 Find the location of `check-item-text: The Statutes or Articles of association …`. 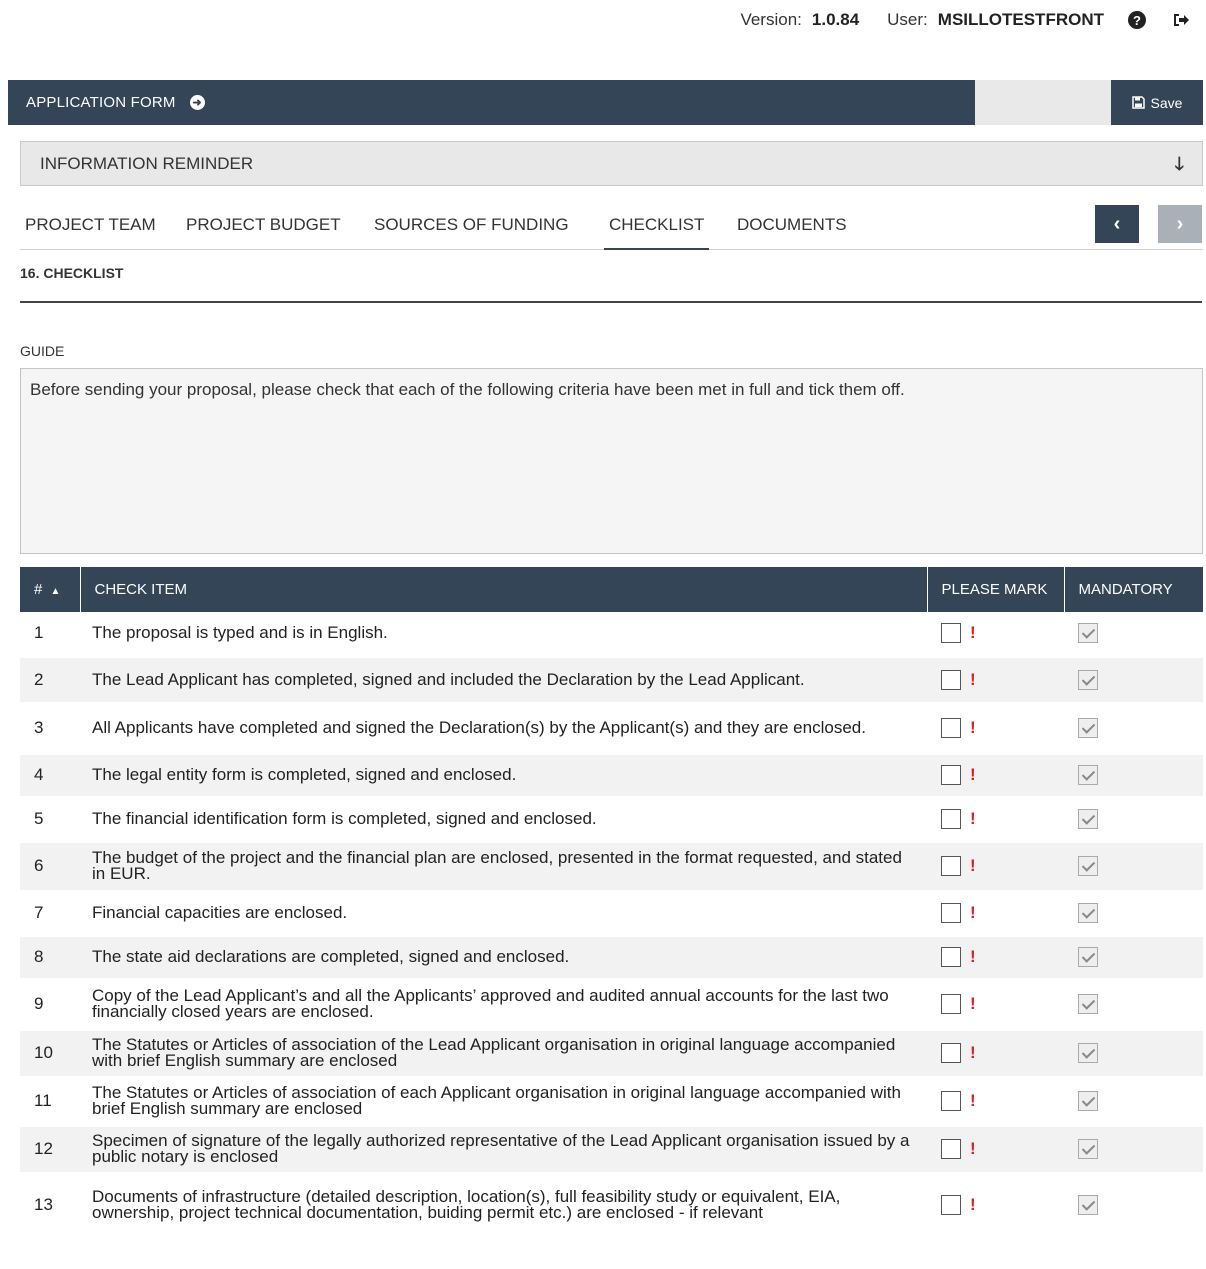

check-item-text: The Statutes or Articles of association … is located at coordinates (503, 1102).